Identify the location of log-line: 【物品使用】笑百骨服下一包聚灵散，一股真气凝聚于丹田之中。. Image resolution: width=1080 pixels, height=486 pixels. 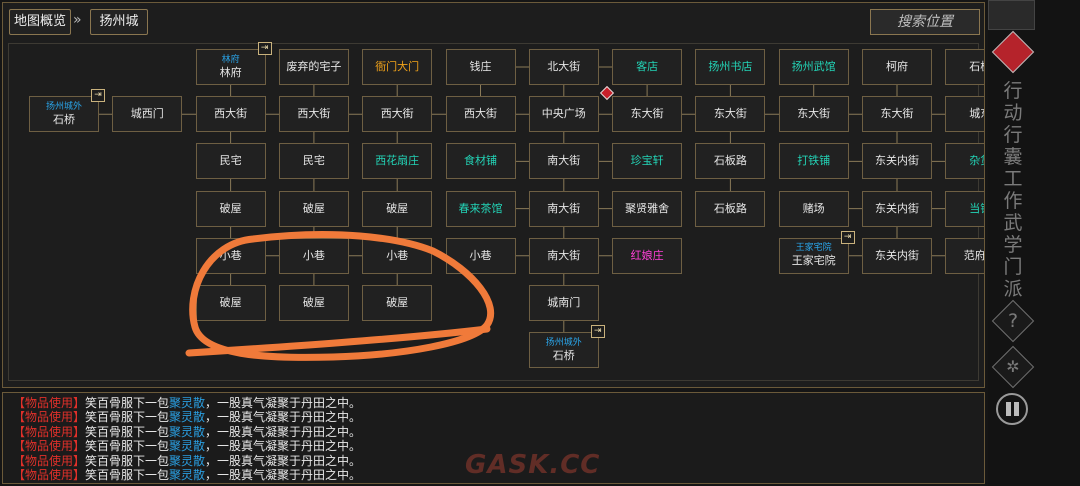
(498, 432).